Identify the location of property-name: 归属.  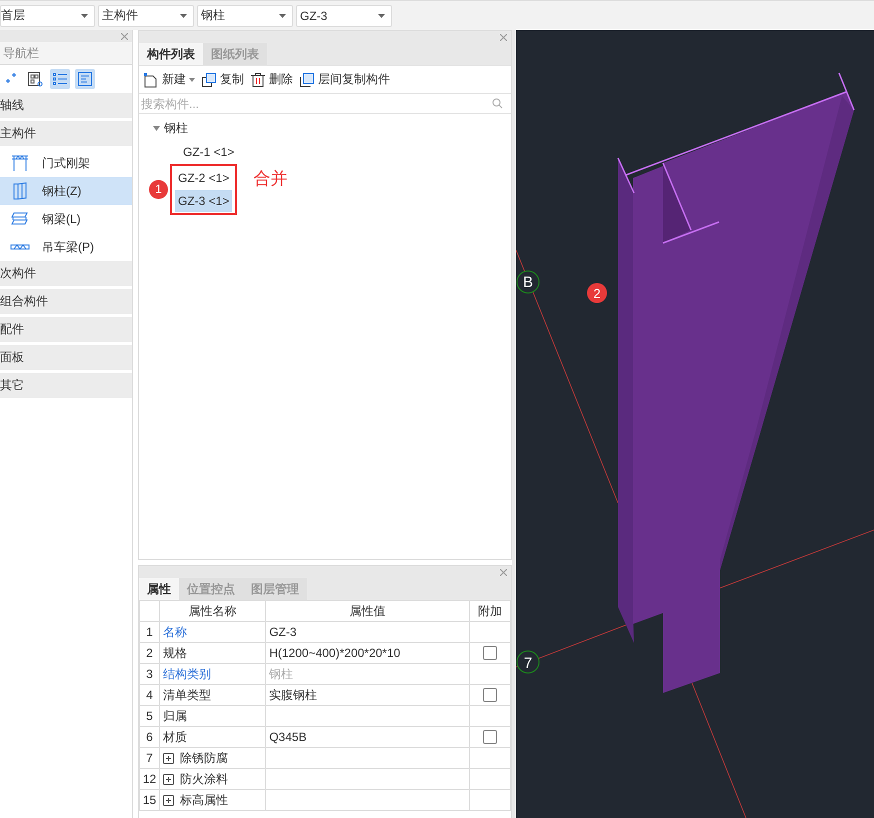
(213, 716).